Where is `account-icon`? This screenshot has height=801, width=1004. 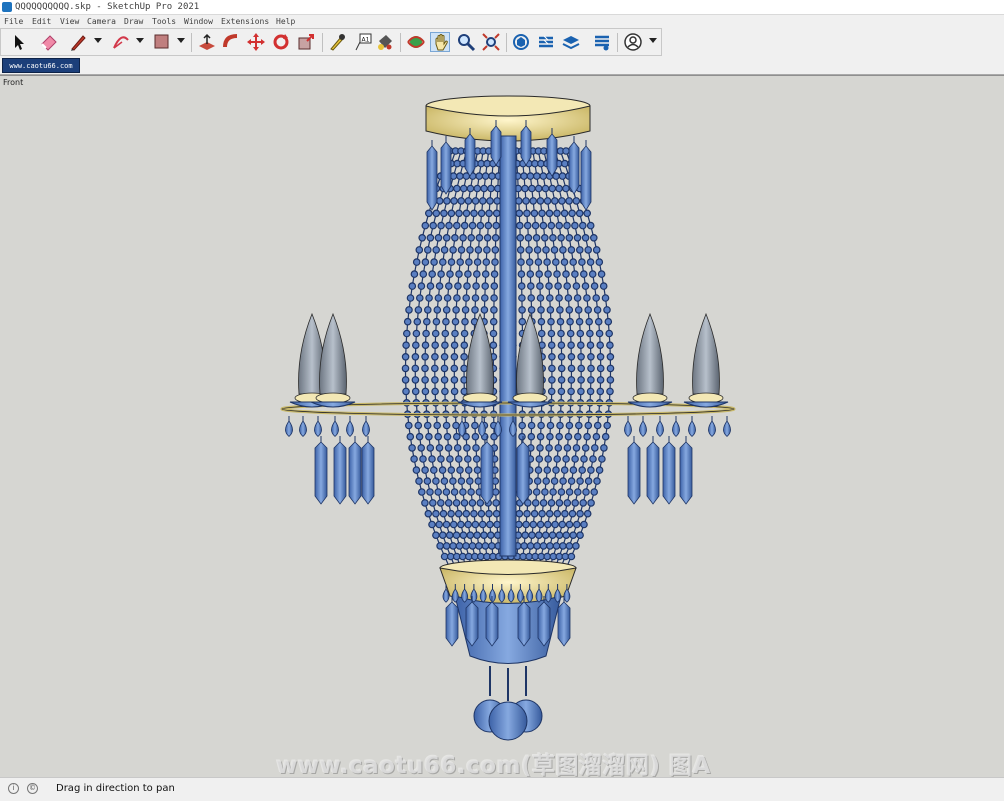 account-icon is located at coordinates (633, 42).